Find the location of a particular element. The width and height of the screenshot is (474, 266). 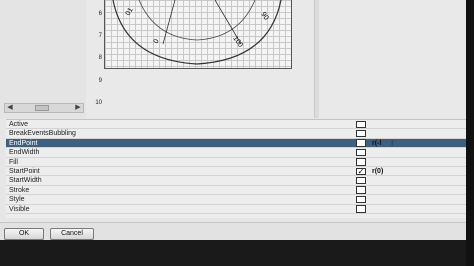

text-cursor-icon: I is located at coordinates (392, 143).